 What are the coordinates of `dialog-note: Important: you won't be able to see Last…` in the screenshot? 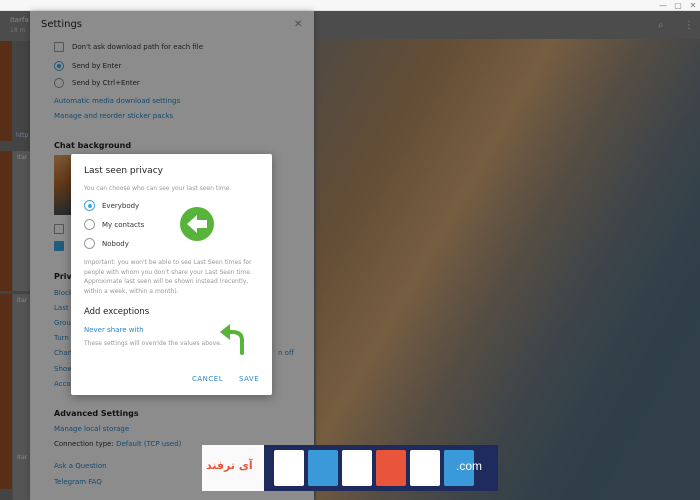 It's located at (168, 277).